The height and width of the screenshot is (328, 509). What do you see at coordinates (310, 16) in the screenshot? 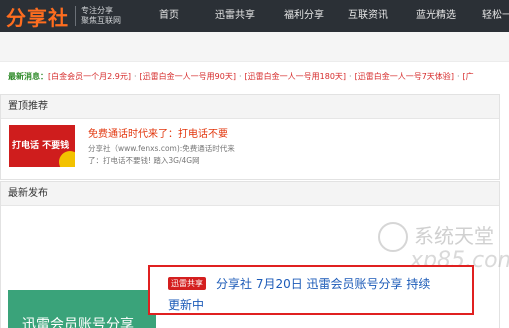
I see `nav-item-welfare: 福利分享` at bounding box center [310, 16].